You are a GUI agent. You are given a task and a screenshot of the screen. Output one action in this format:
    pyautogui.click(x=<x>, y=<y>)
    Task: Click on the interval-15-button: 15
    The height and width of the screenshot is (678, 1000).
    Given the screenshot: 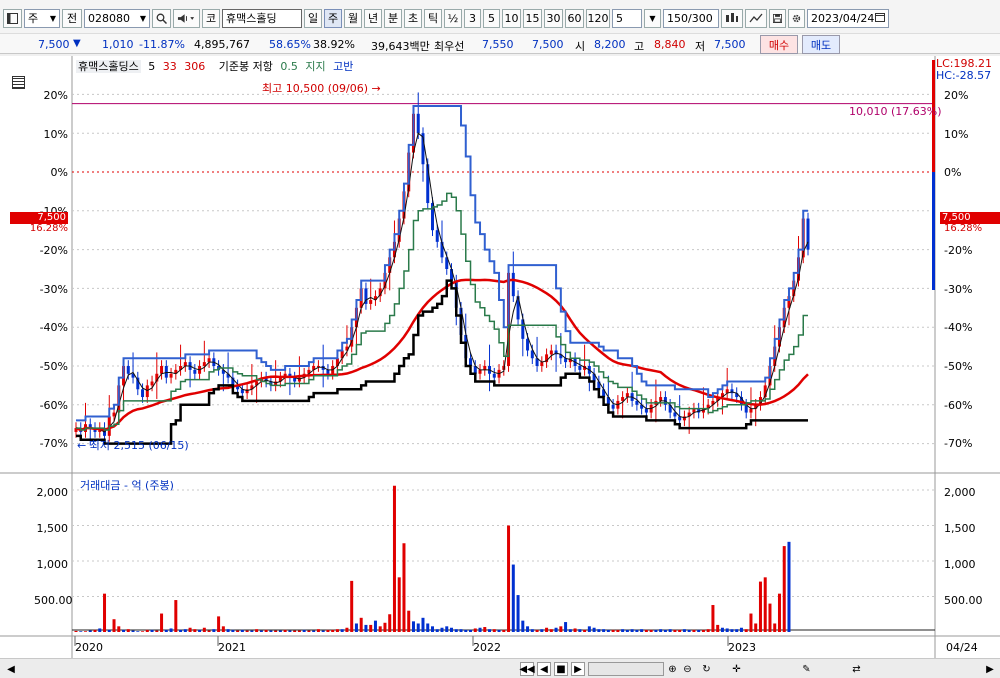 What is the action you would take?
    pyautogui.click(x=532, y=18)
    